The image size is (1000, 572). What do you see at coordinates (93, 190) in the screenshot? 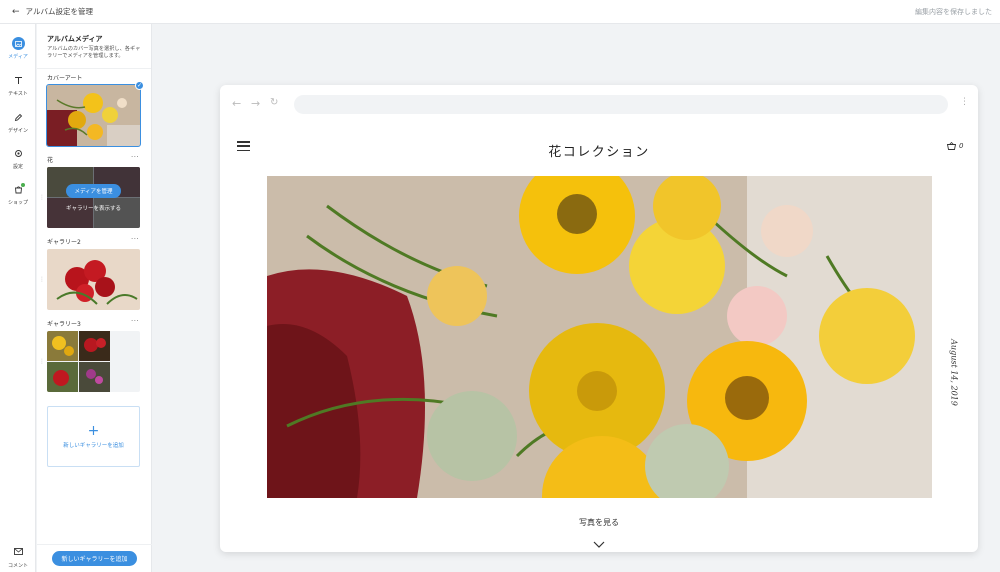
I see `manage-media-button: メディアを管理` at bounding box center [93, 190].